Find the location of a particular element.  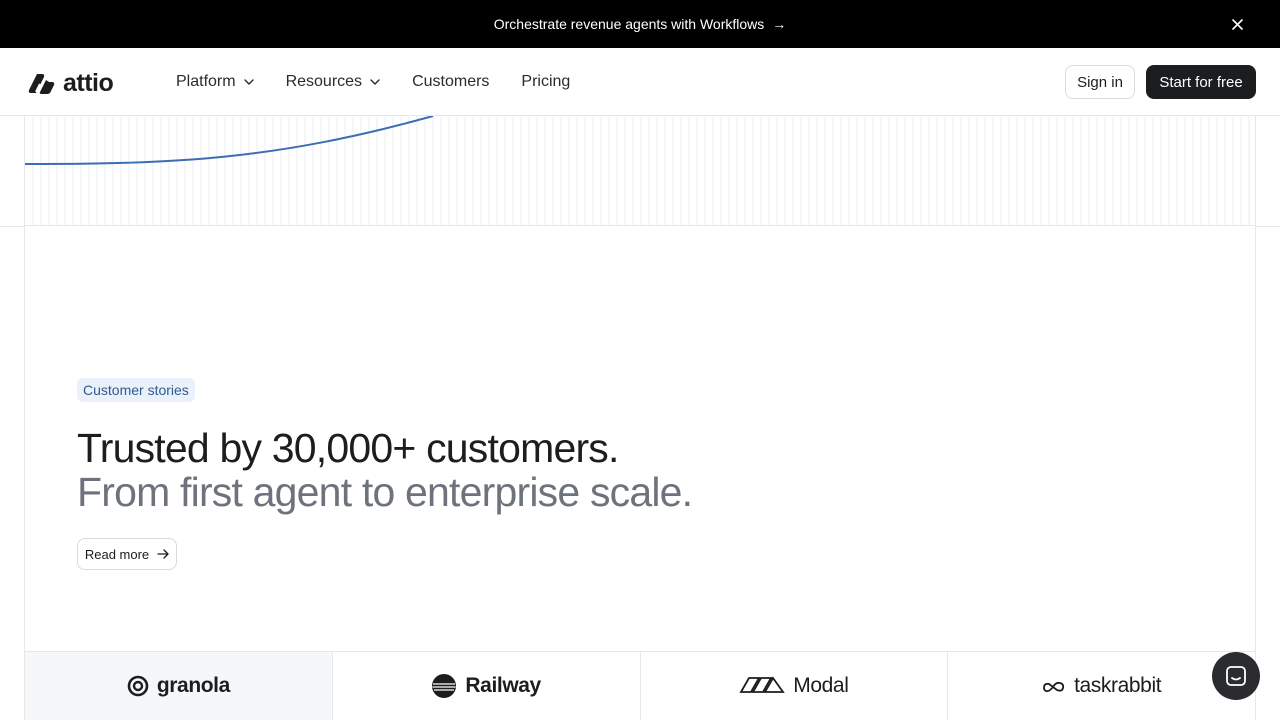

close-icon is located at coordinates (1237, 24).